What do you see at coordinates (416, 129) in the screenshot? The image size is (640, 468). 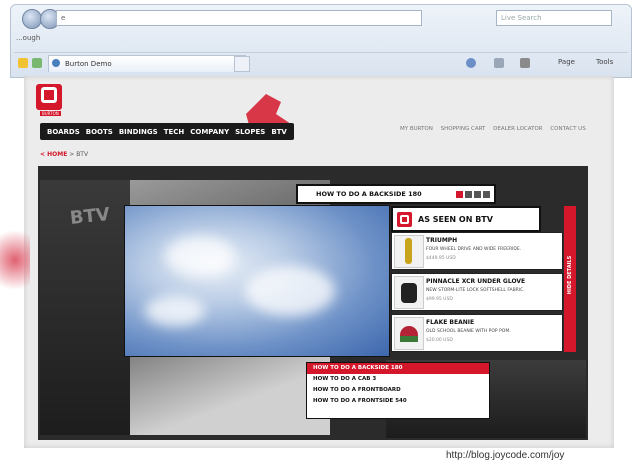 I see `my-burton-link: MY BURTON` at bounding box center [416, 129].